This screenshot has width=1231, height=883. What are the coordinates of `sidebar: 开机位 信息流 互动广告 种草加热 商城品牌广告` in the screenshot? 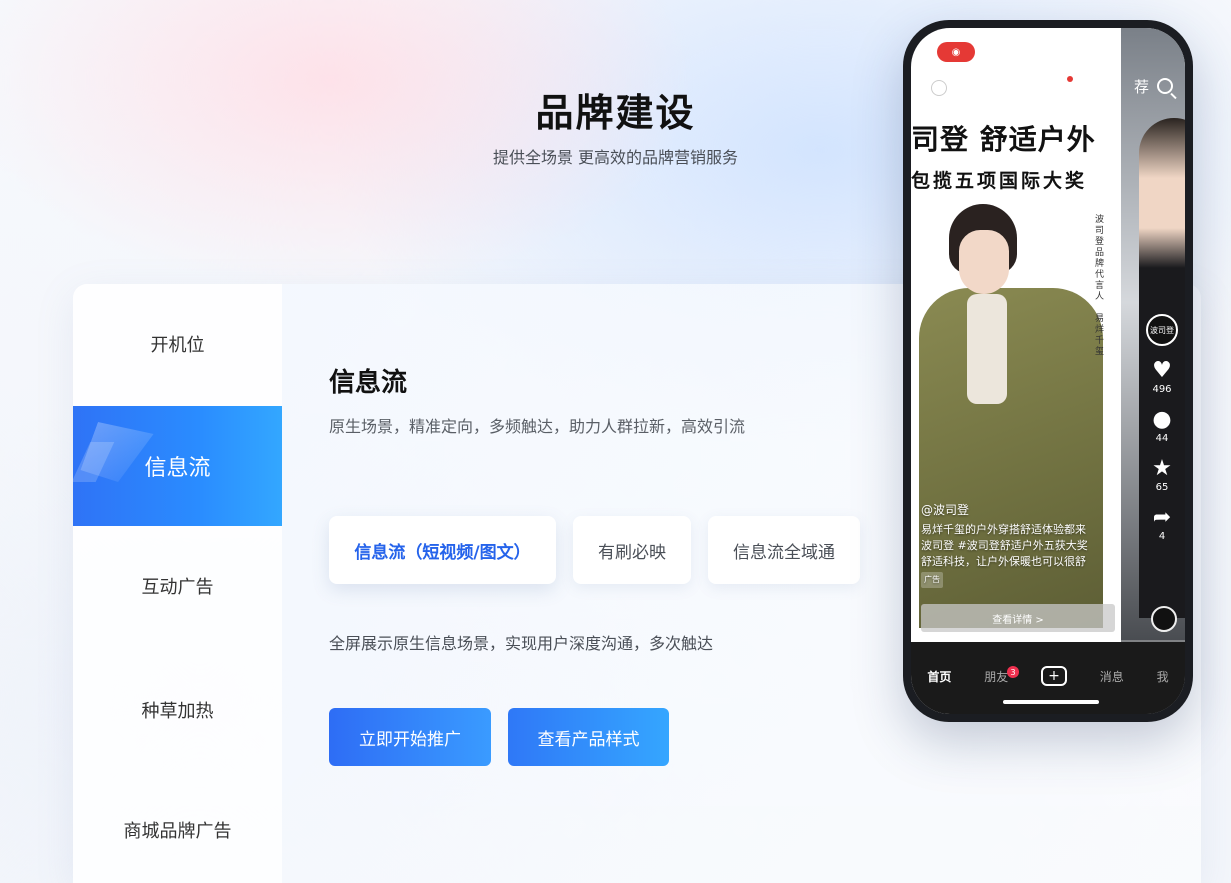 It's located at (177, 583).